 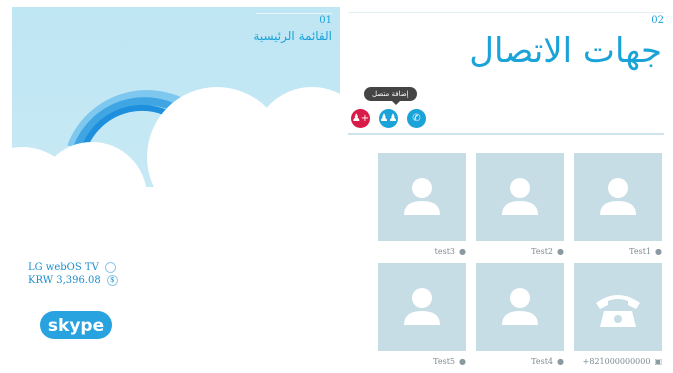 I want to click on currency-icon: $, so click(x=112, y=280).